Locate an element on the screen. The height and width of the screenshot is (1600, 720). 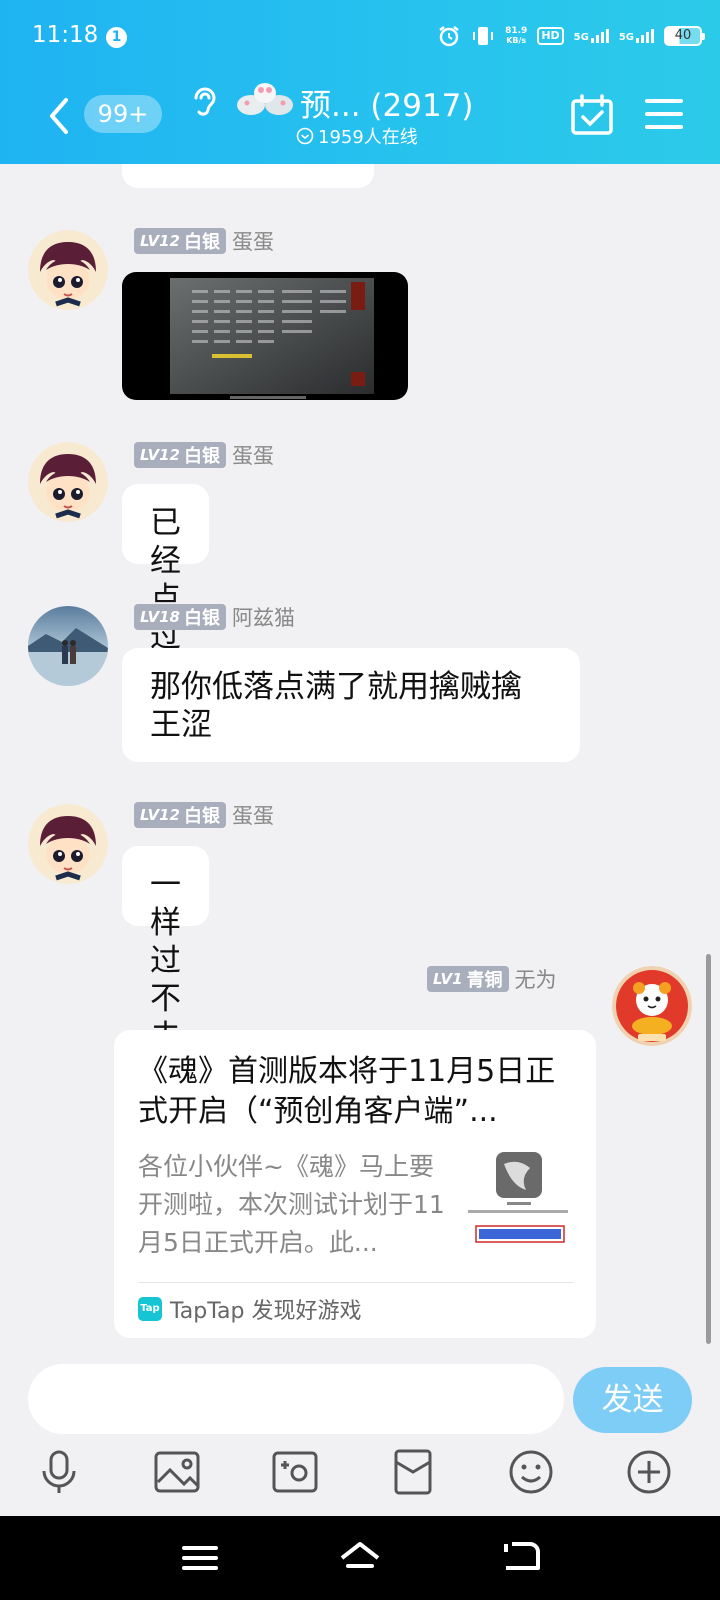
emoji-icon is located at coordinates (531, 1472).